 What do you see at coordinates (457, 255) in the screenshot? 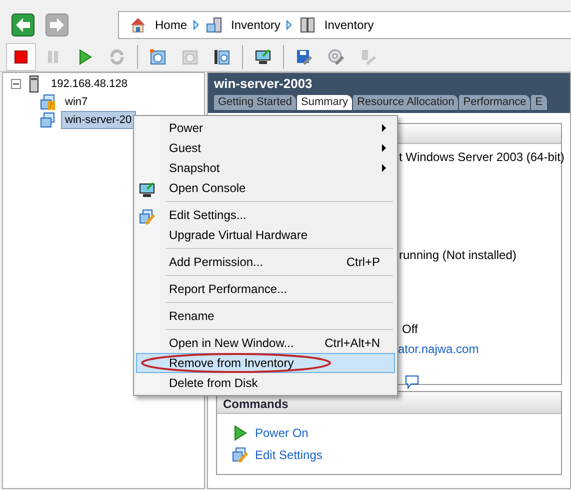
I see `summary-text: running (Not installed)` at bounding box center [457, 255].